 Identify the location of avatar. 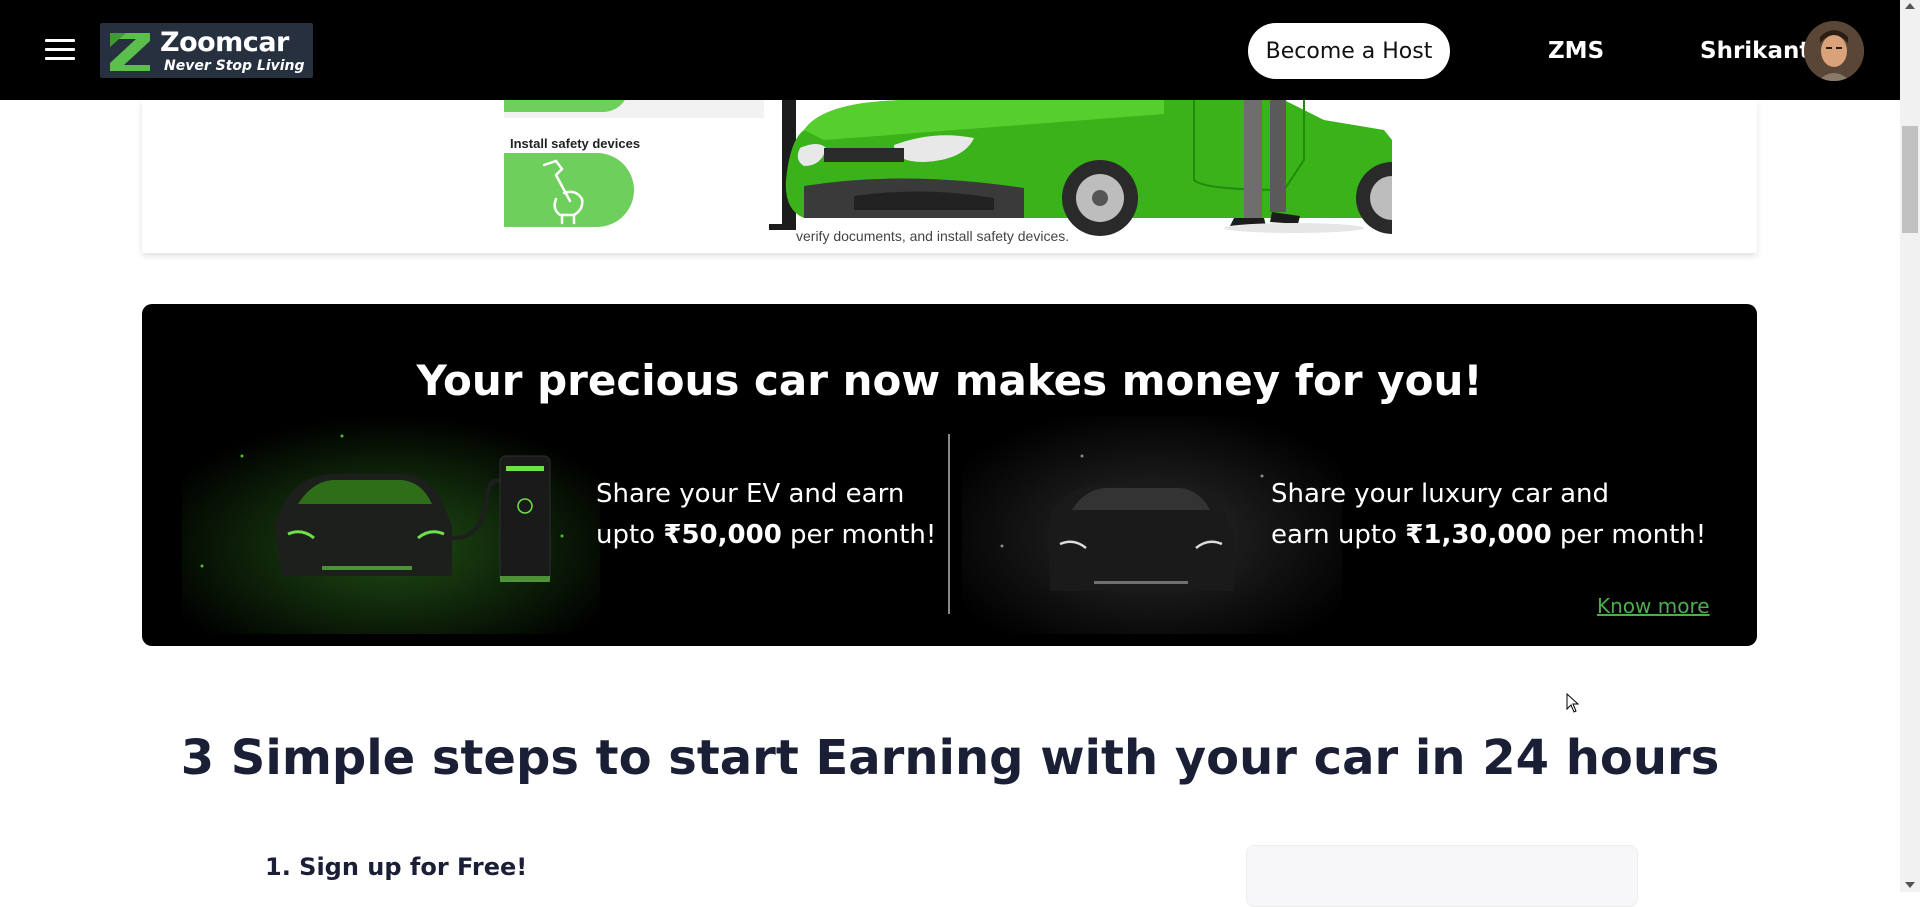
(1834, 51).